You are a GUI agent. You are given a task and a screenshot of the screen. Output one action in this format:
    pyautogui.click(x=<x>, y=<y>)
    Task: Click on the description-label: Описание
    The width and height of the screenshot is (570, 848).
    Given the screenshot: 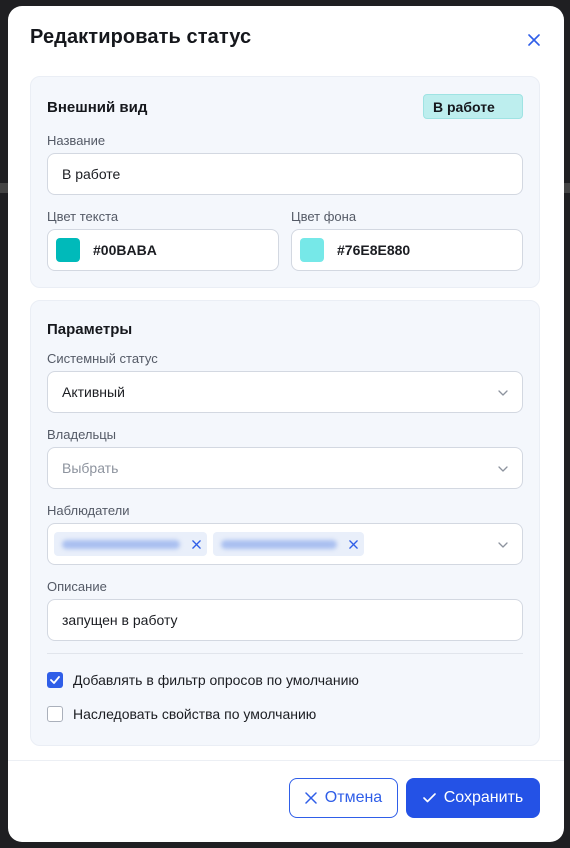 What is the action you would take?
    pyautogui.click(x=77, y=586)
    